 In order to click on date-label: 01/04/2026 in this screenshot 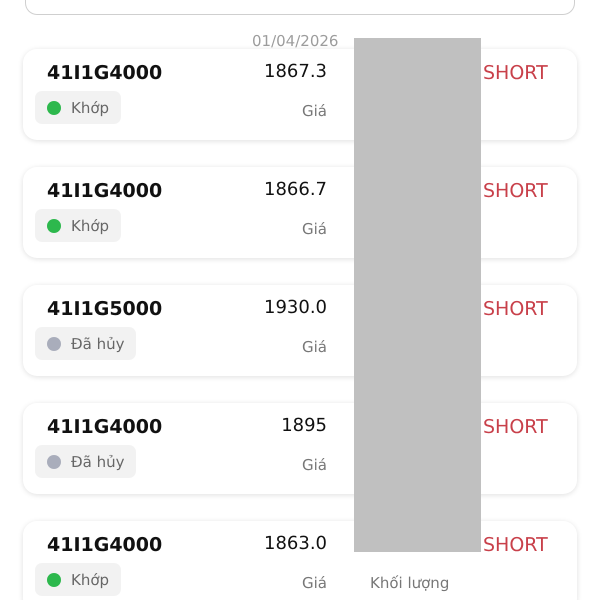, I will do `click(295, 41)`.